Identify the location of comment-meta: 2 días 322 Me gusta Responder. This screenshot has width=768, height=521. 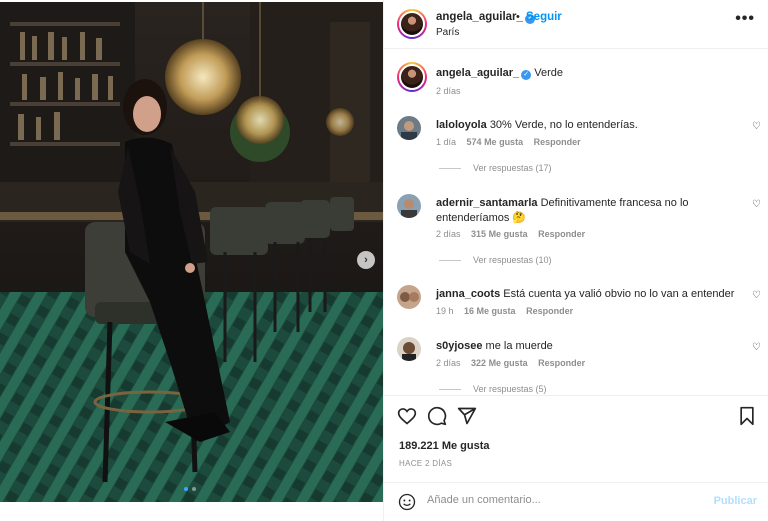
(514, 363).